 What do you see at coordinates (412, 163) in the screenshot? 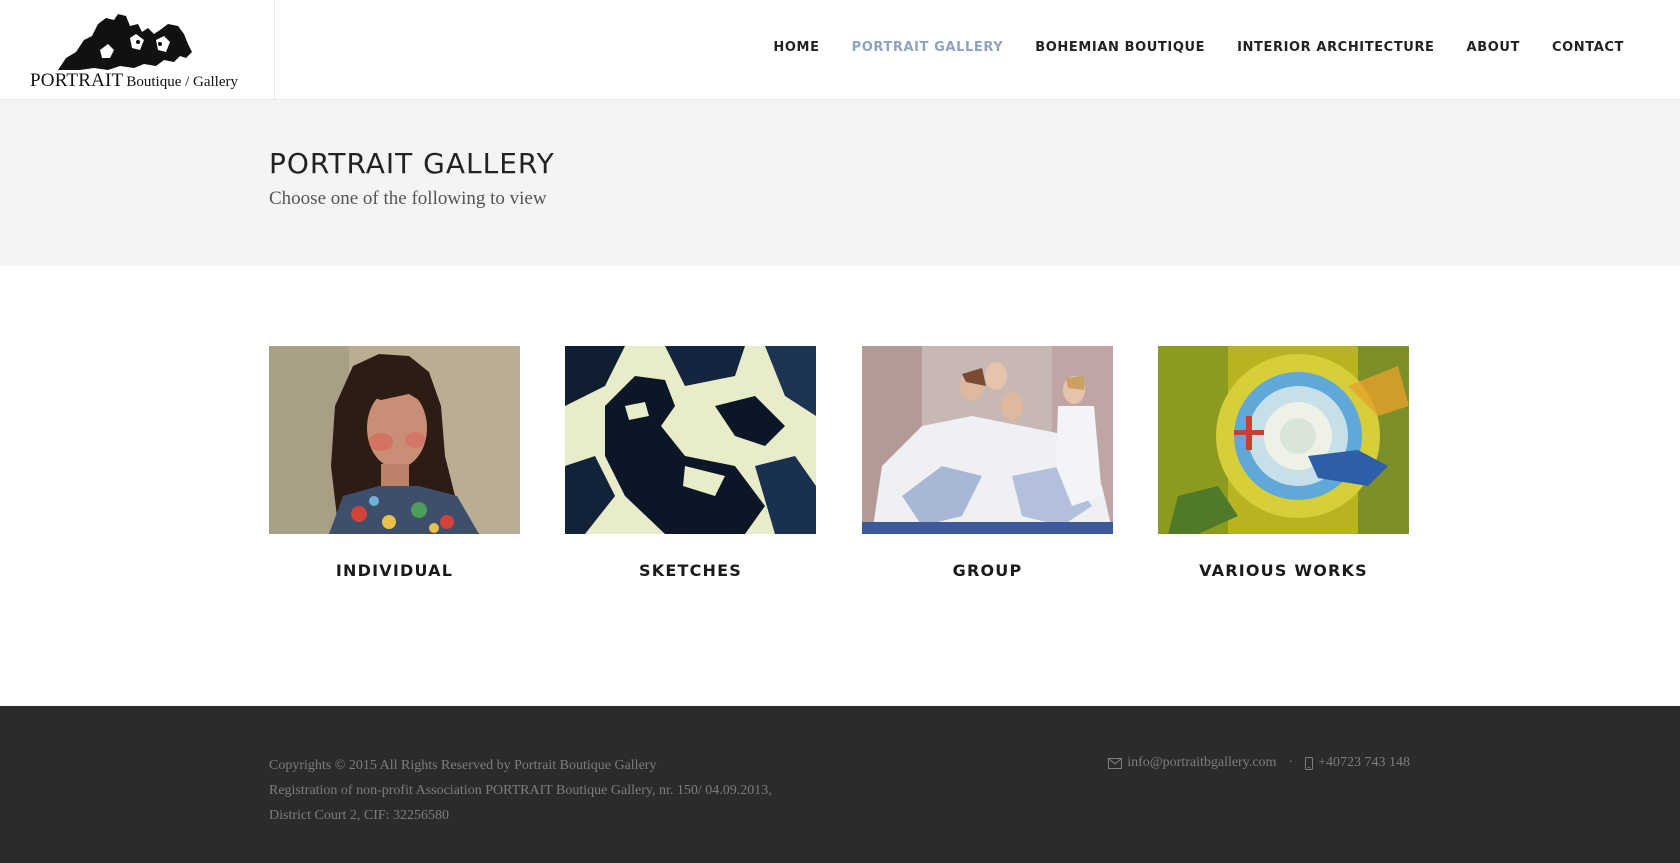
I see `page-title: PORTRAIT GALLERY` at bounding box center [412, 163].